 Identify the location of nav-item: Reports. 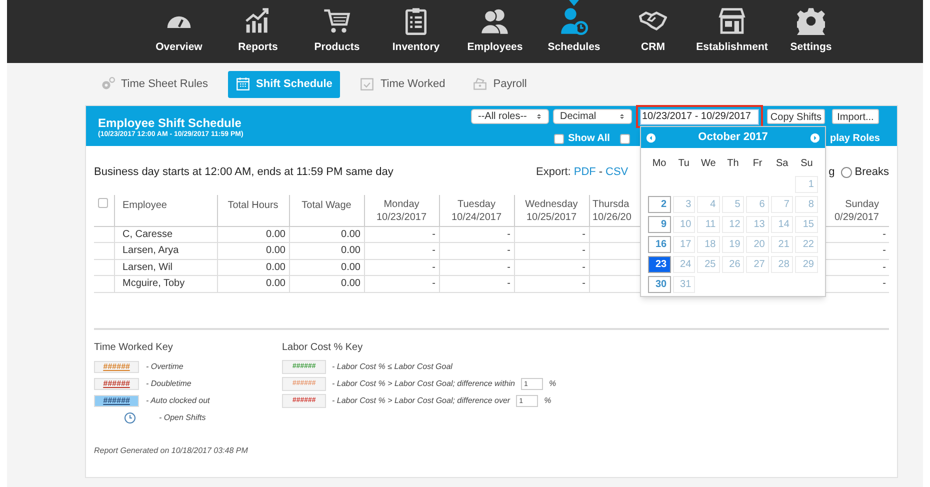
(258, 31).